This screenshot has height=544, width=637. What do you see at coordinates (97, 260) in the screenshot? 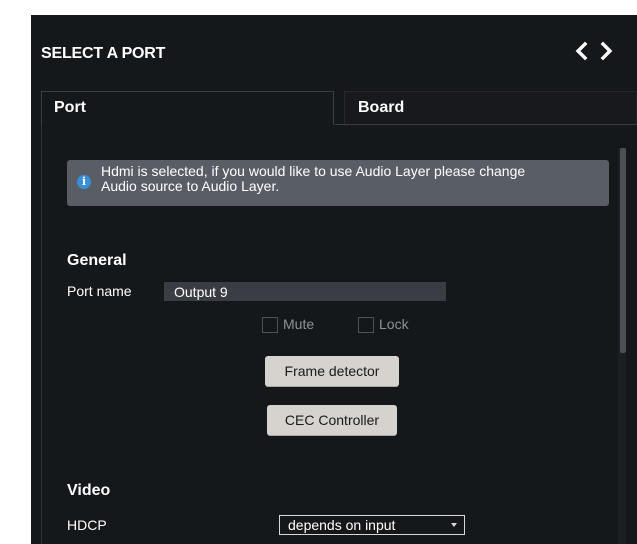
I see `general-heading: General` at bounding box center [97, 260].